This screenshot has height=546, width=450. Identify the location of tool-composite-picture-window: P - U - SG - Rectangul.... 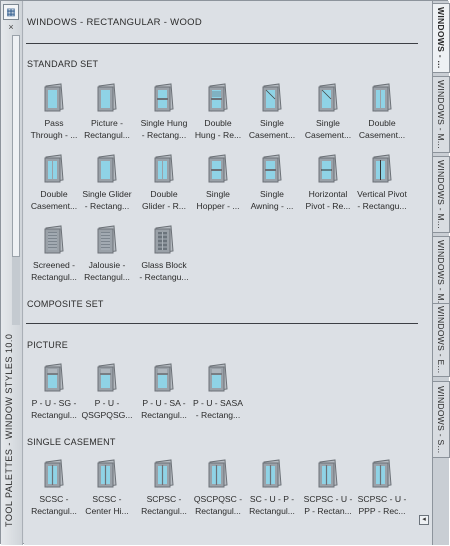
(54, 392).